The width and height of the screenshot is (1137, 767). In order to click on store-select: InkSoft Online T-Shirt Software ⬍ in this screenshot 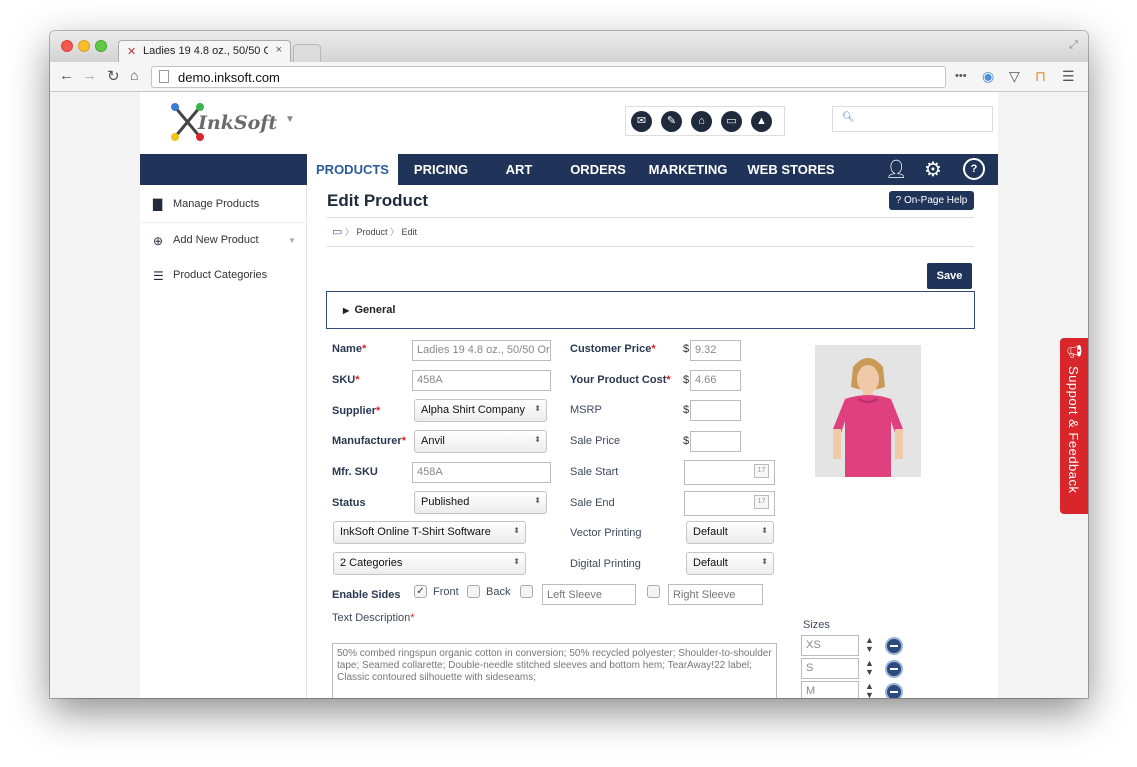, I will do `click(429, 532)`.